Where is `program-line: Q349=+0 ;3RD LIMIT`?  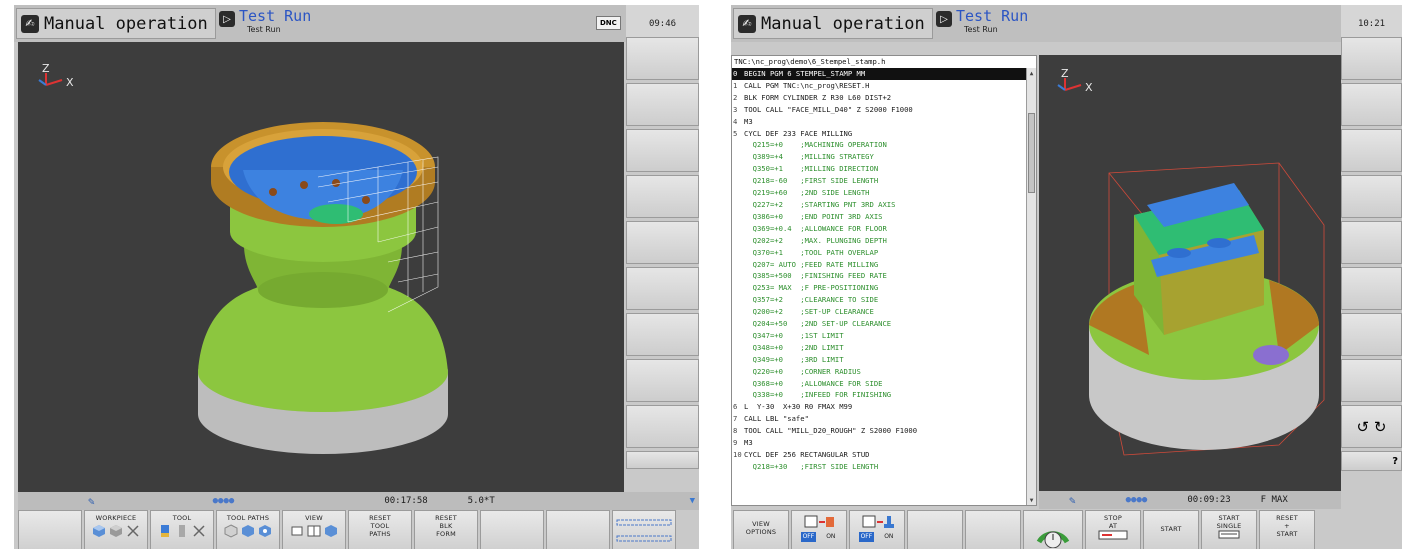 program-line: Q349=+0 ;3RD LIMIT is located at coordinates (884, 360).